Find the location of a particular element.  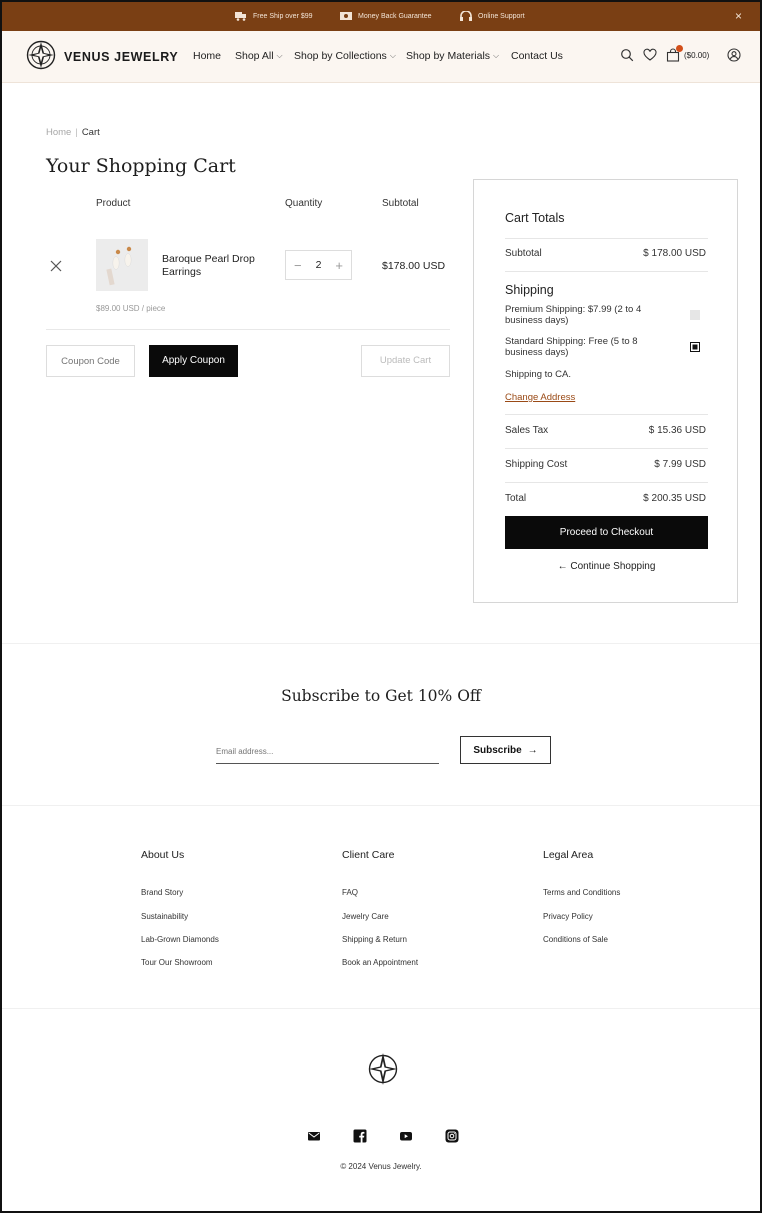

nav-home: Home is located at coordinates (207, 56).